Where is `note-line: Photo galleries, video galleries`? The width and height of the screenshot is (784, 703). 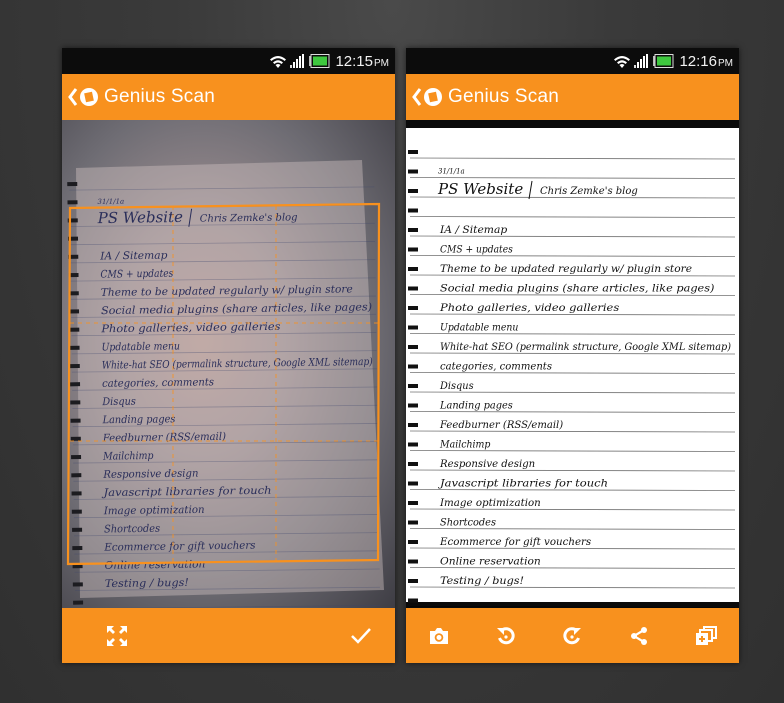
note-line: Photo galleries, video galleries is located at coordinates (529, 308).